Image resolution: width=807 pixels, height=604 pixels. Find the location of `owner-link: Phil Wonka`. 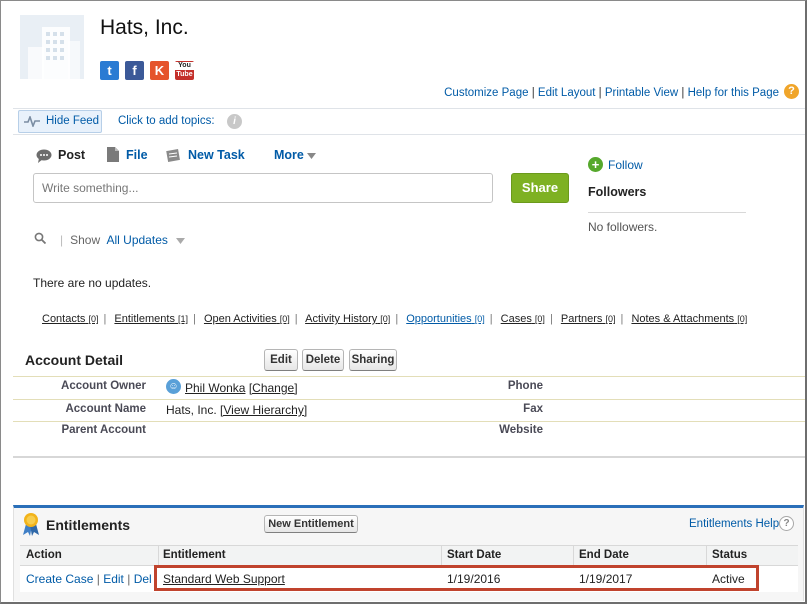

owner-link: Phil Wonka is located at coordinates (215, 388).